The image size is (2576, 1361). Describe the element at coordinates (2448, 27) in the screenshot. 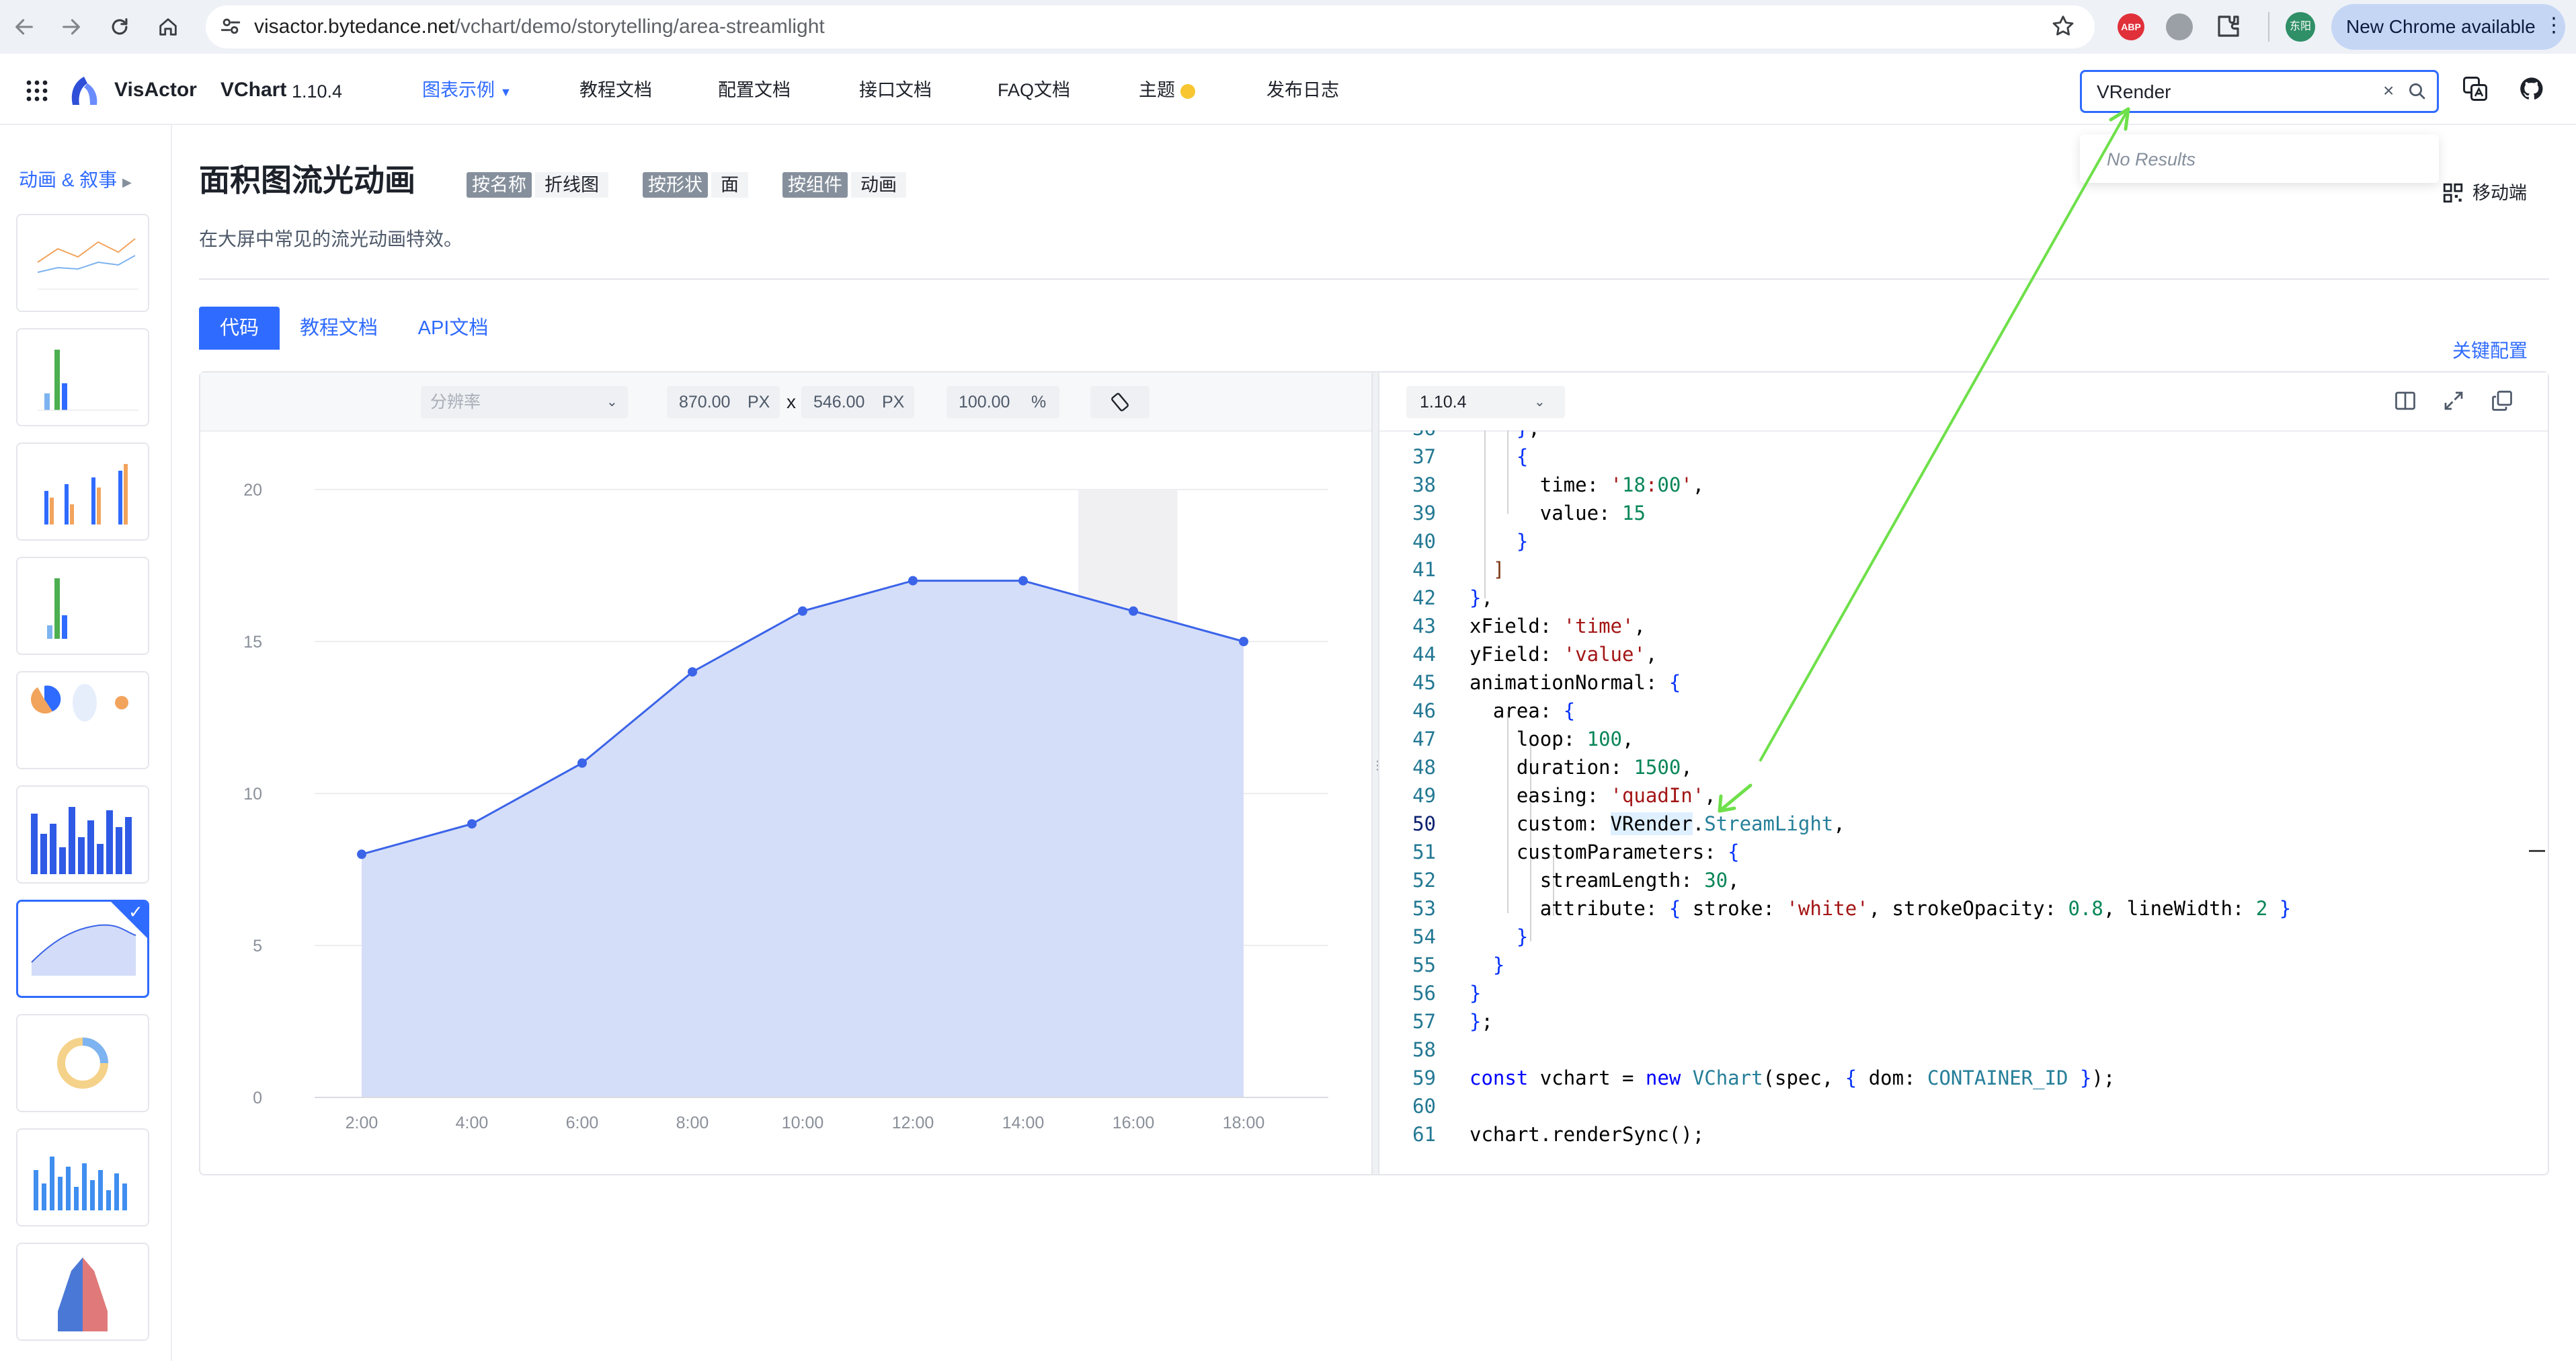

I see `chrome-update-button: New Chrome available ⋮` at that location.